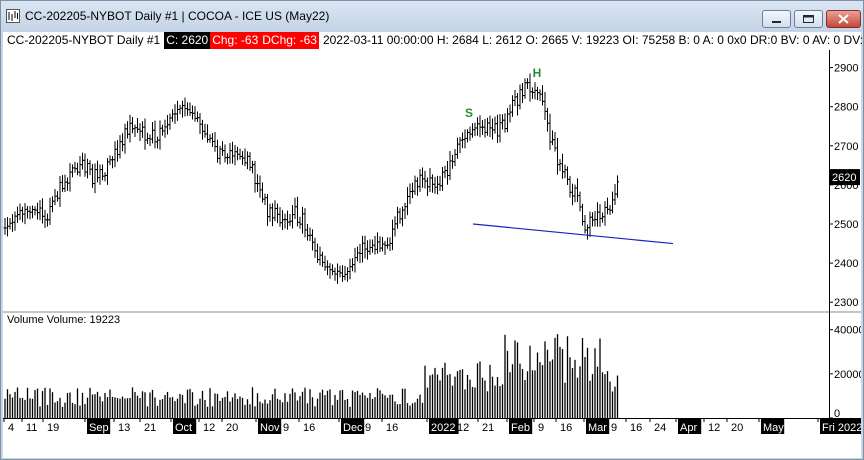  What do you see at coordinates (847, 331) in the screenshot?
I see `volume-tick-label: 40000` at bounding box center [847, 331].